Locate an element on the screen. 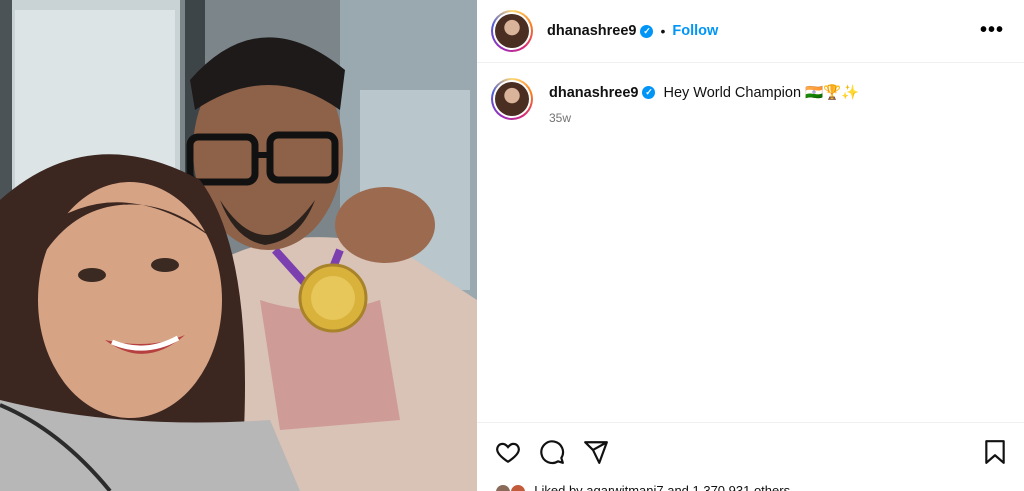 This screenshot has width=1024, height=491. caption-username: dhanashree9 is located at coordinates (593, 93).